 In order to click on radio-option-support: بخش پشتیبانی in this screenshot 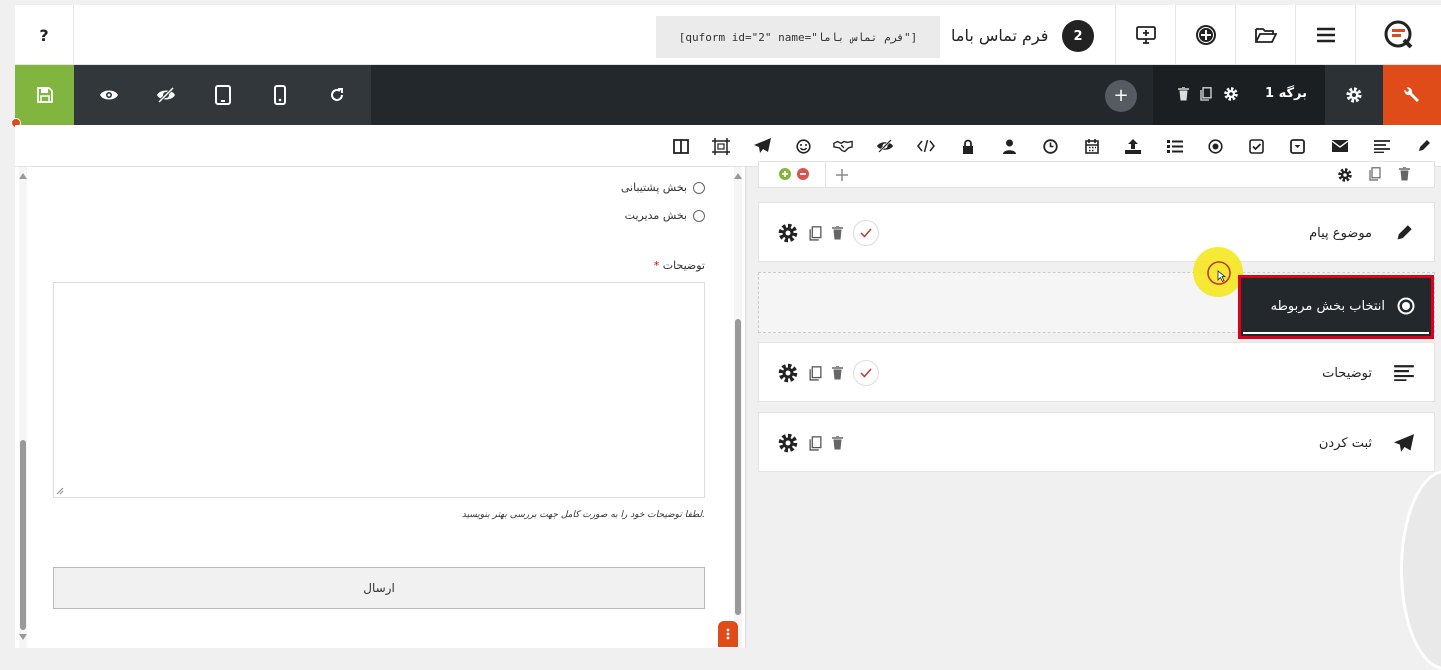, I will do `click(663, 187)`.